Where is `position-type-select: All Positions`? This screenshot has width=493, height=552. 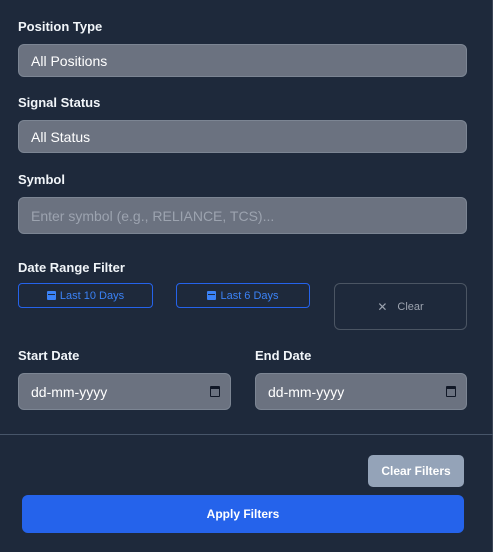 position-type-select: All Positions is located at coordinates (242, 60).